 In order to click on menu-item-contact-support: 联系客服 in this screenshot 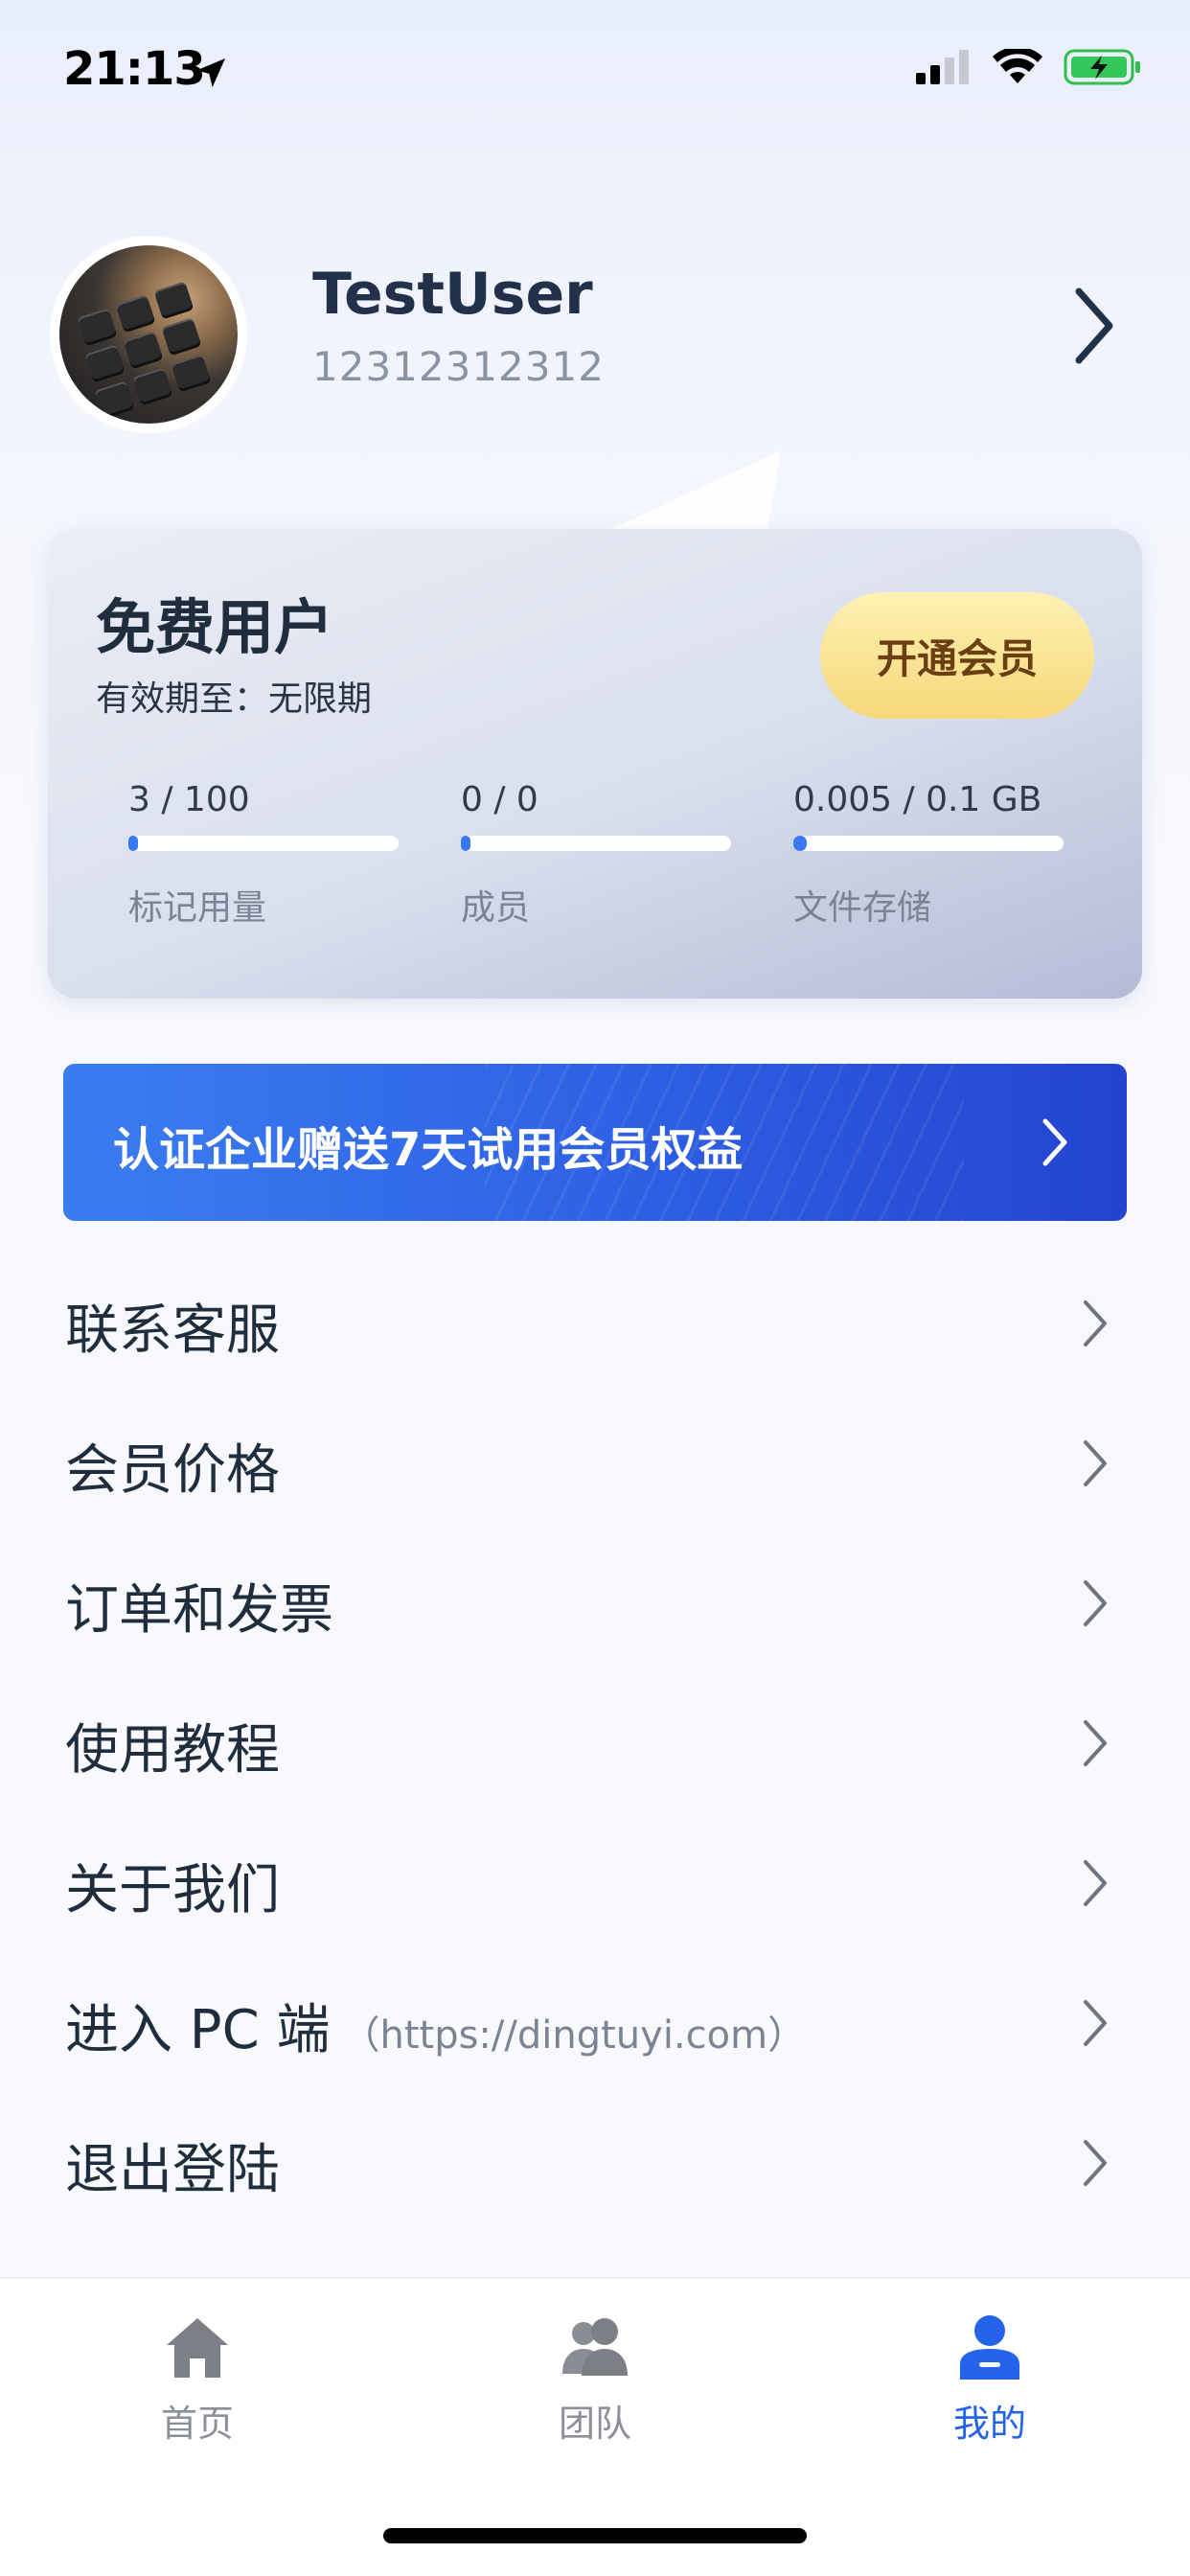, I will do `click(595, 1321)`.